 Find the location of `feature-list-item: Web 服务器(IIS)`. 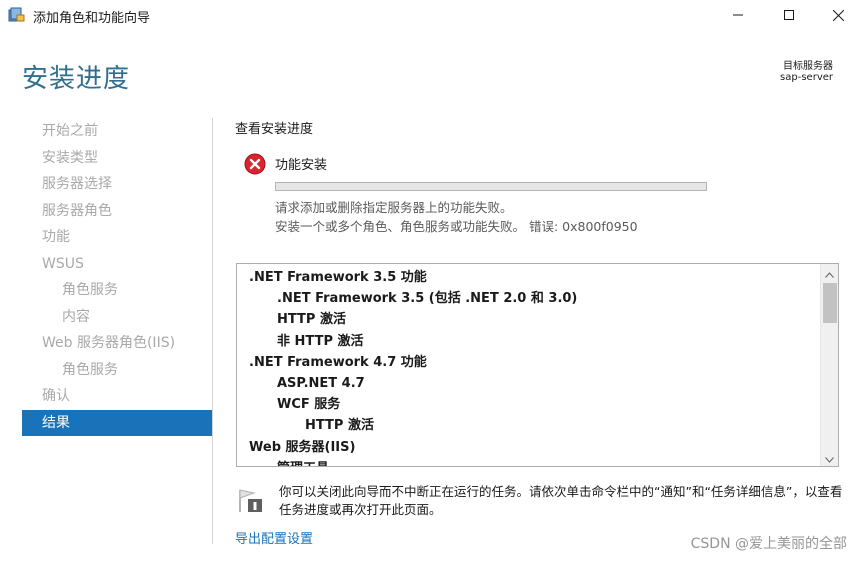

feature-list-item: Web 服务器(IIS) is located at coordinates (302, 447).